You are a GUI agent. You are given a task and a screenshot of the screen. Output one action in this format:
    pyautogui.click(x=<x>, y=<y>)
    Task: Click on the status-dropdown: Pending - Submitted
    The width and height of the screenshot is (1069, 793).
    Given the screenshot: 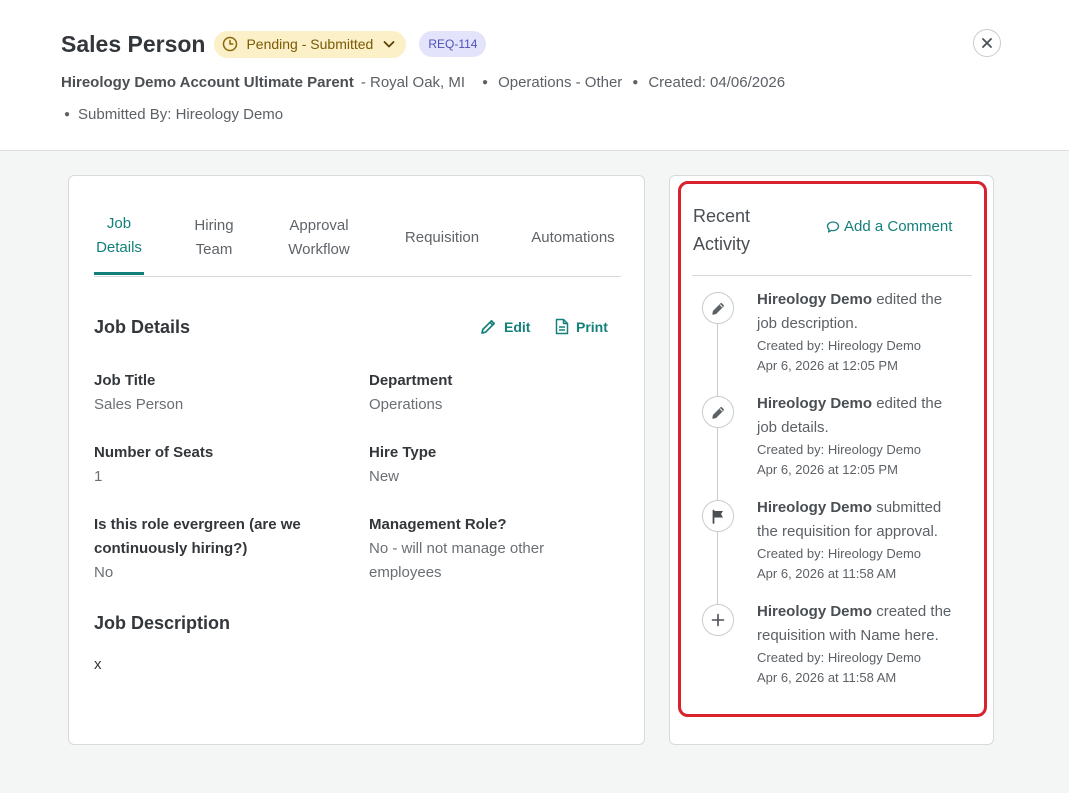 What is the action you would take?
    pyautogui.click(x=310, y=44)
    